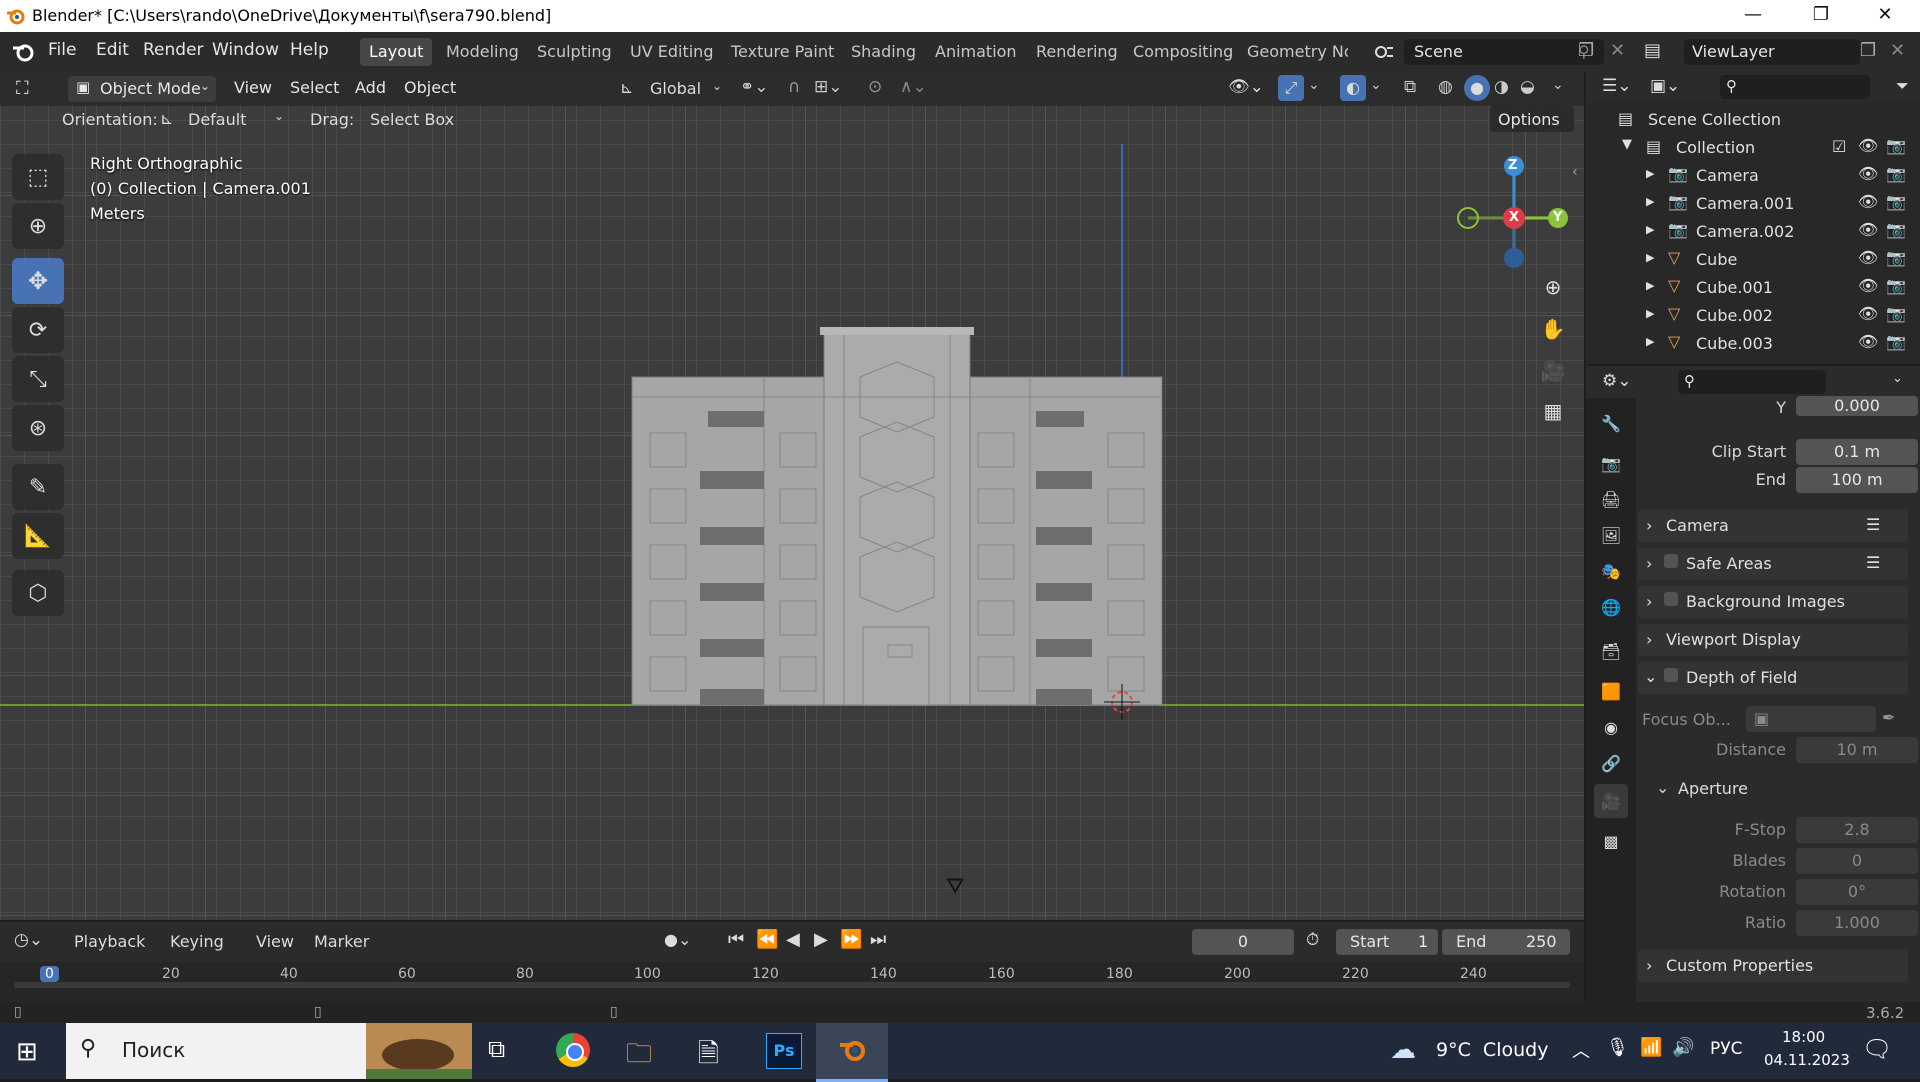 The width and height of the screenshot is (1920, 1082). I want to click on close-button: ✕, so click(1885, 16).